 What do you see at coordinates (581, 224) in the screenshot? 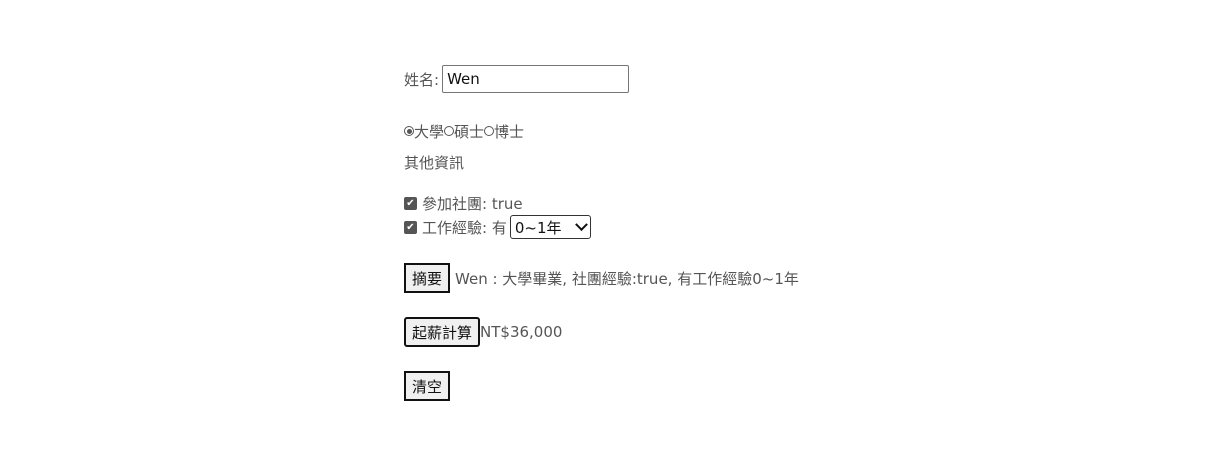
I see `chevron-down-icon` at bounding box center [581, 224].